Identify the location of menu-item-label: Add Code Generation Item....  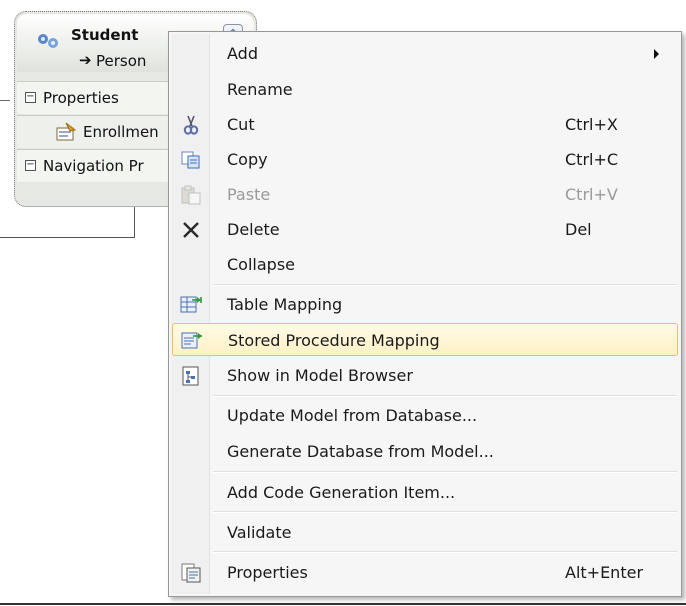
(341, 492).